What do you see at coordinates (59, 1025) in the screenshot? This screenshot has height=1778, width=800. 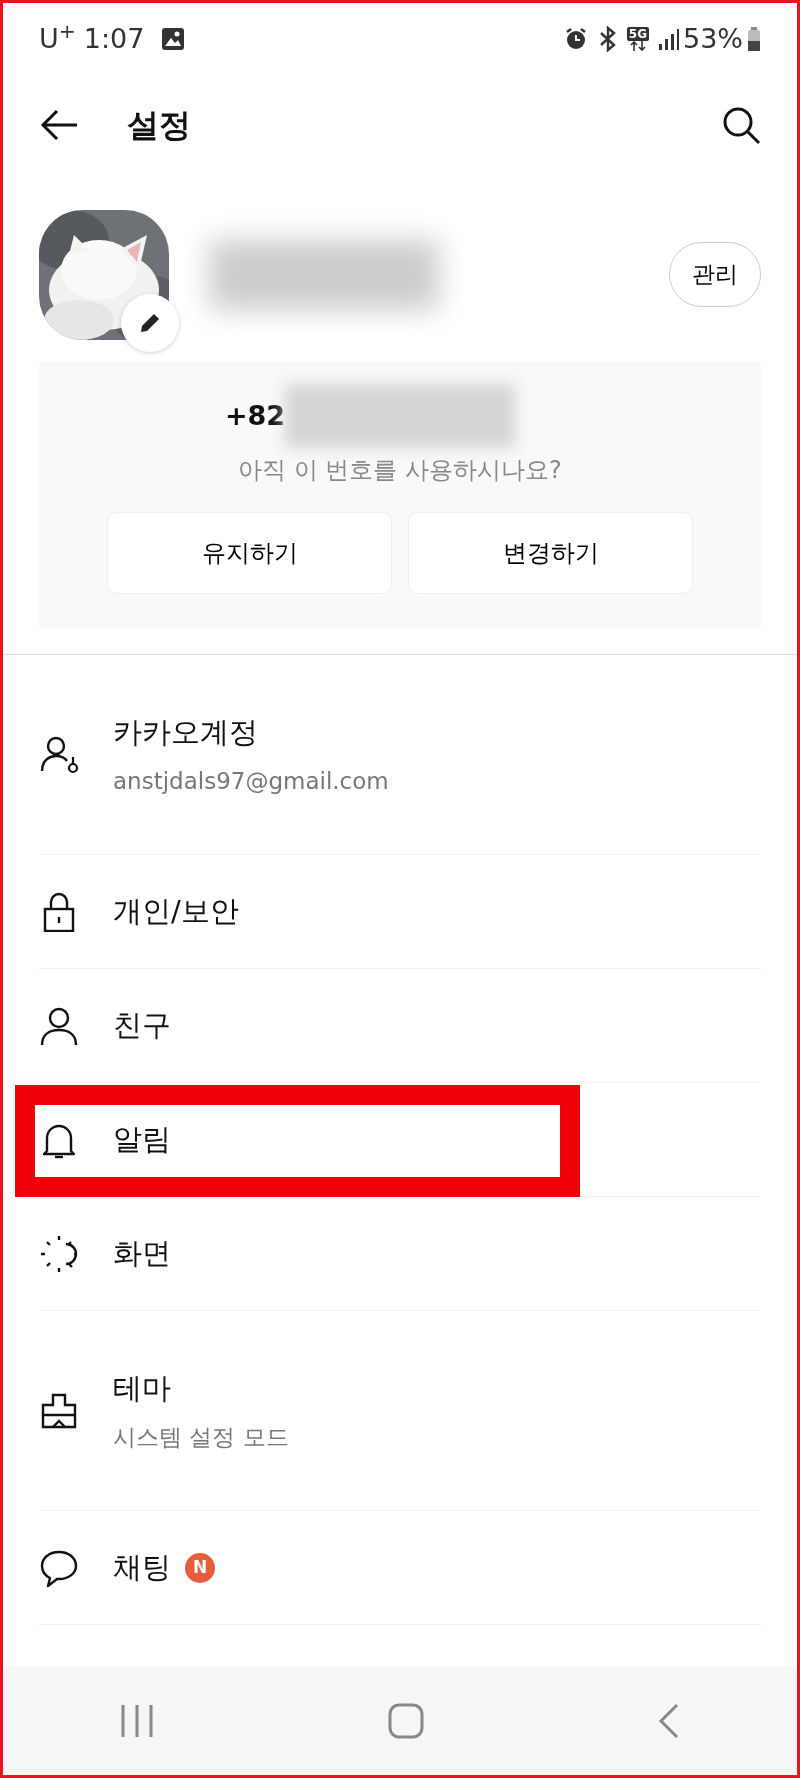 I see `person-icon` at bounding box center [59, 1025].